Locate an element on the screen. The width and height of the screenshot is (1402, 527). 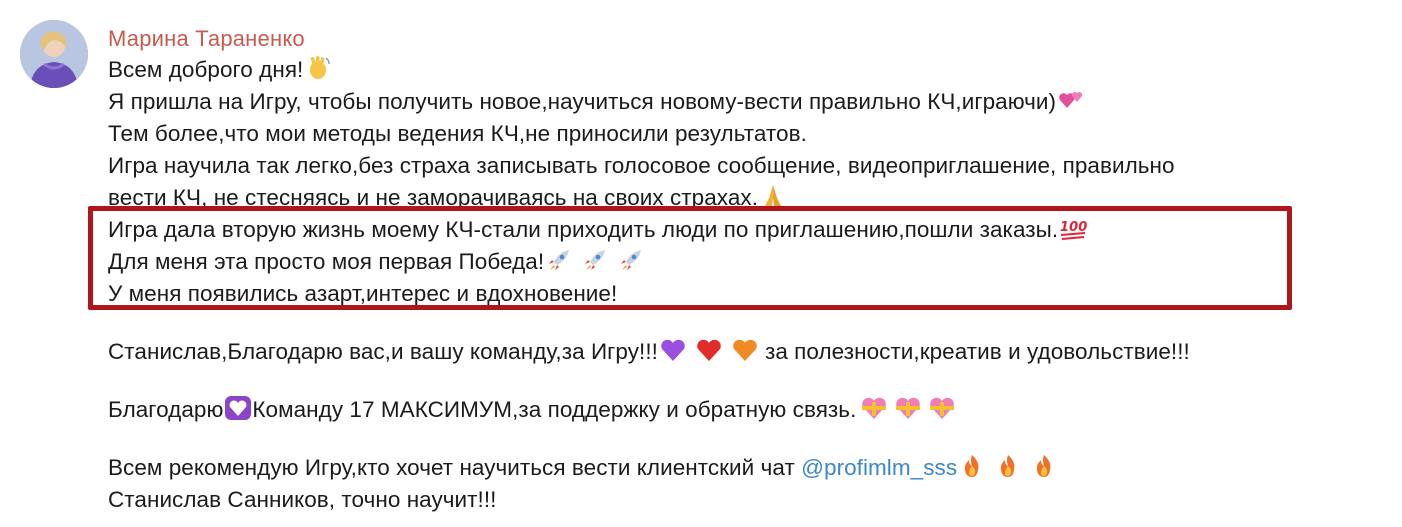
sender-name: Марина Тараненко is located at coordinates (748, 39).